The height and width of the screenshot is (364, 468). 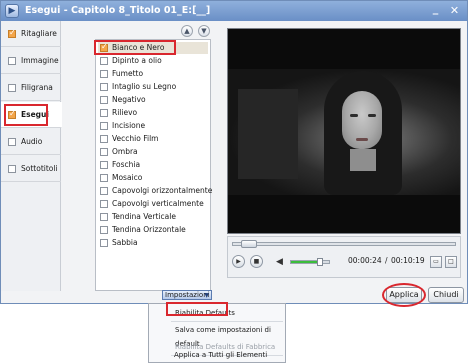 I want to click on sidebar-item-ritagliare: Ritagliare, so click(x=31, y=34).